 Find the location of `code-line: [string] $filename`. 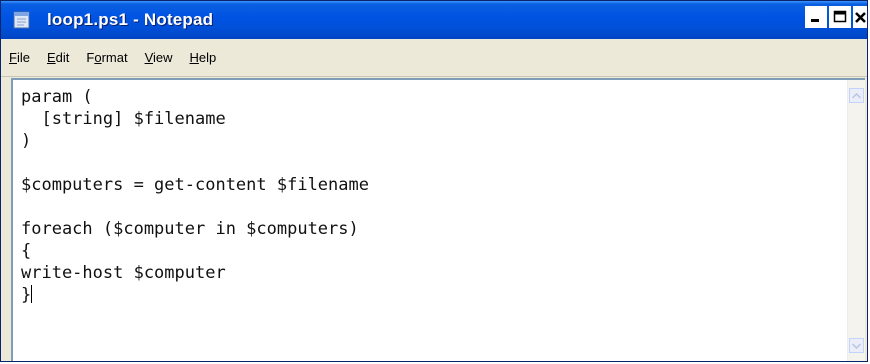

code-line: [string] $filename is located at coordinates (123, 119).